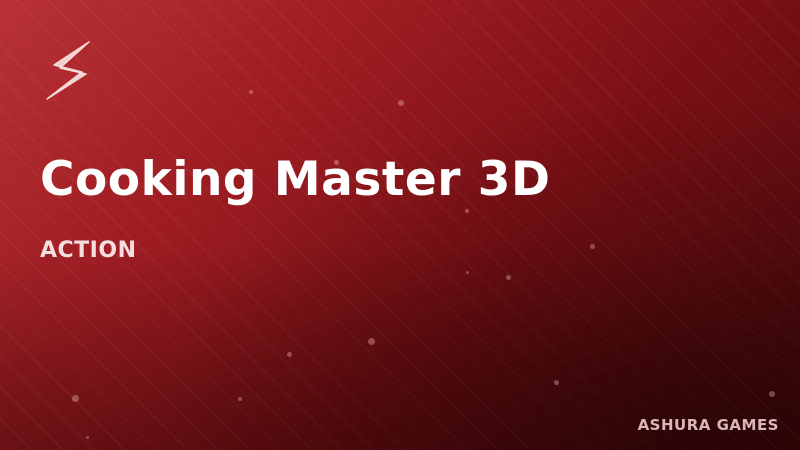  I want to click on game-genre: ACTION, so click(88, 250).